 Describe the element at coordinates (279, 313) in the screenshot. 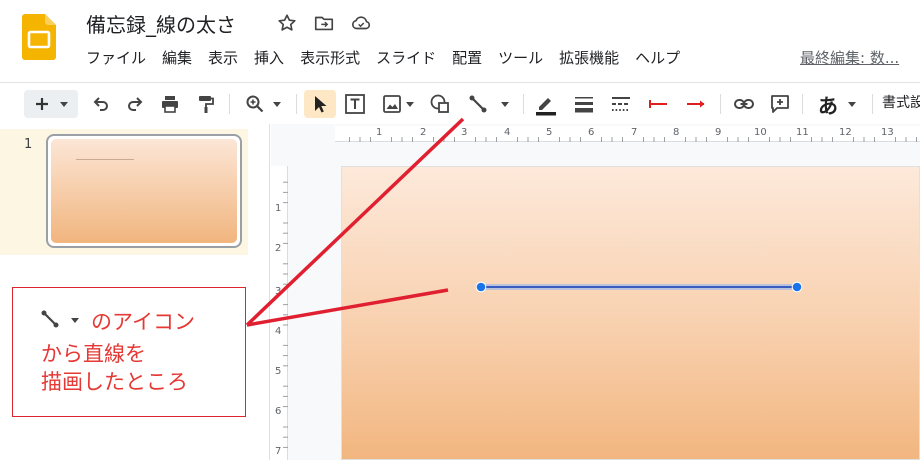

I see `vertical-ruler: 1 2 3 4 5 6 7` at that location.